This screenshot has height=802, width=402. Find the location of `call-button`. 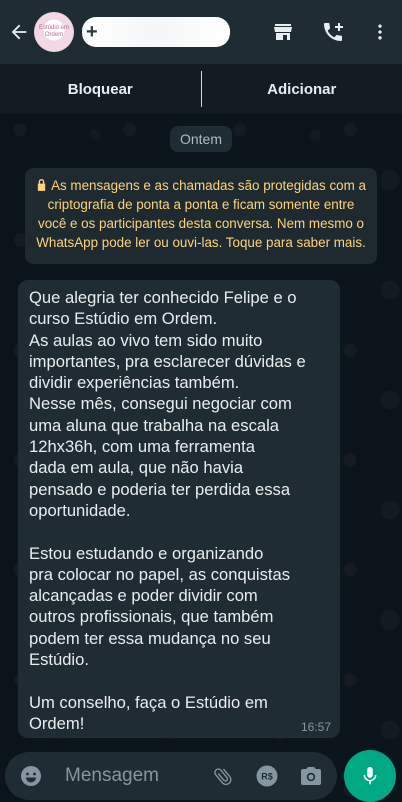

call-button is located at coordinates (333, 32).